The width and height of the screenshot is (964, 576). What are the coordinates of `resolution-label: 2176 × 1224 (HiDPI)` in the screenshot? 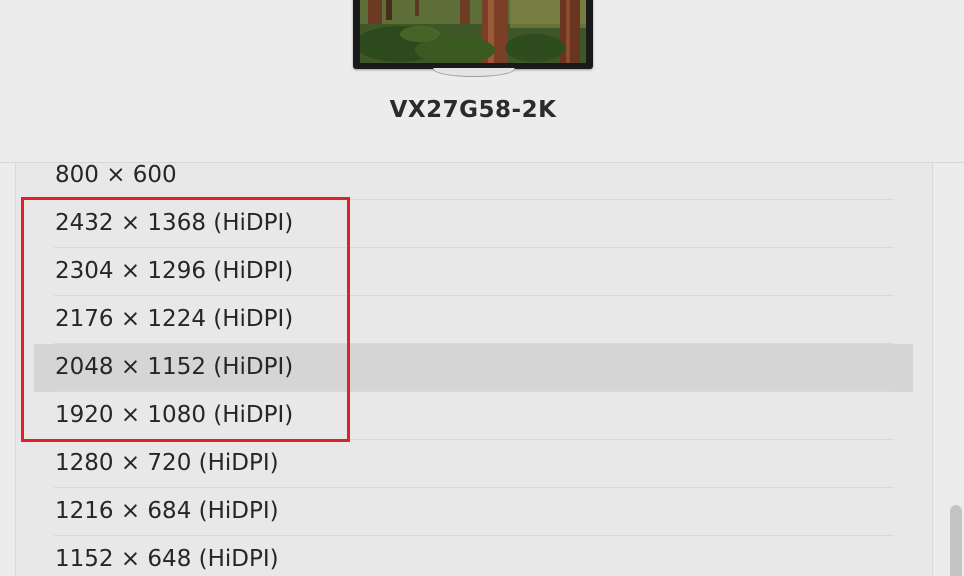 It's located at (174, 319).